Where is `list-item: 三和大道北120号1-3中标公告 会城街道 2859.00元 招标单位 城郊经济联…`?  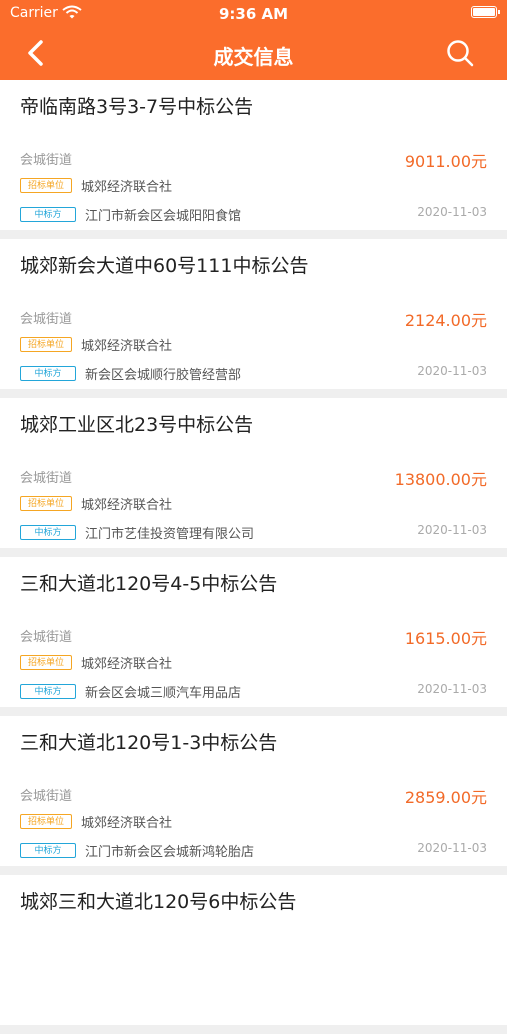 list-item: 三和大道北120号1-3中标公告 会城街道 2859.00元 招标单位 城郊经济联… is located at coordinates (253, 791).